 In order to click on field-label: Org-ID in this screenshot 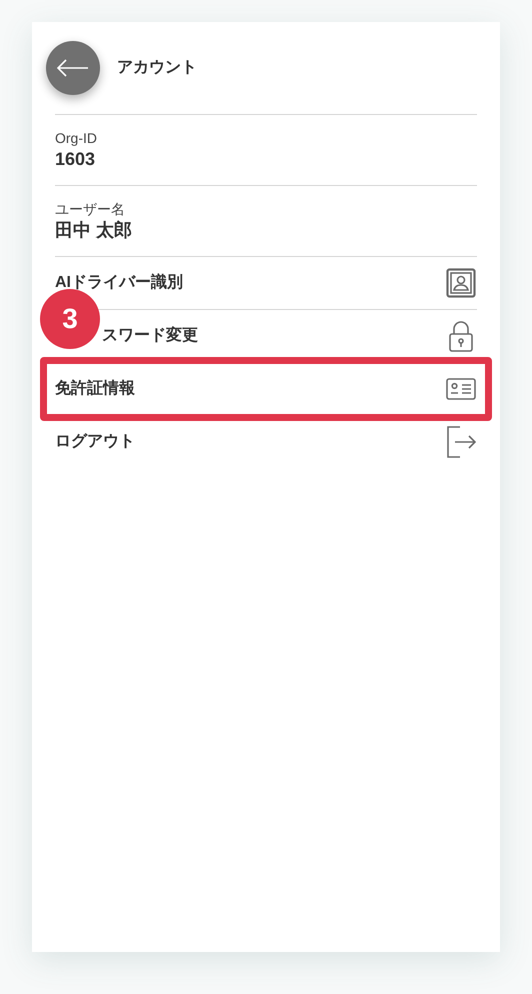, I will do `click(76, 138)`.